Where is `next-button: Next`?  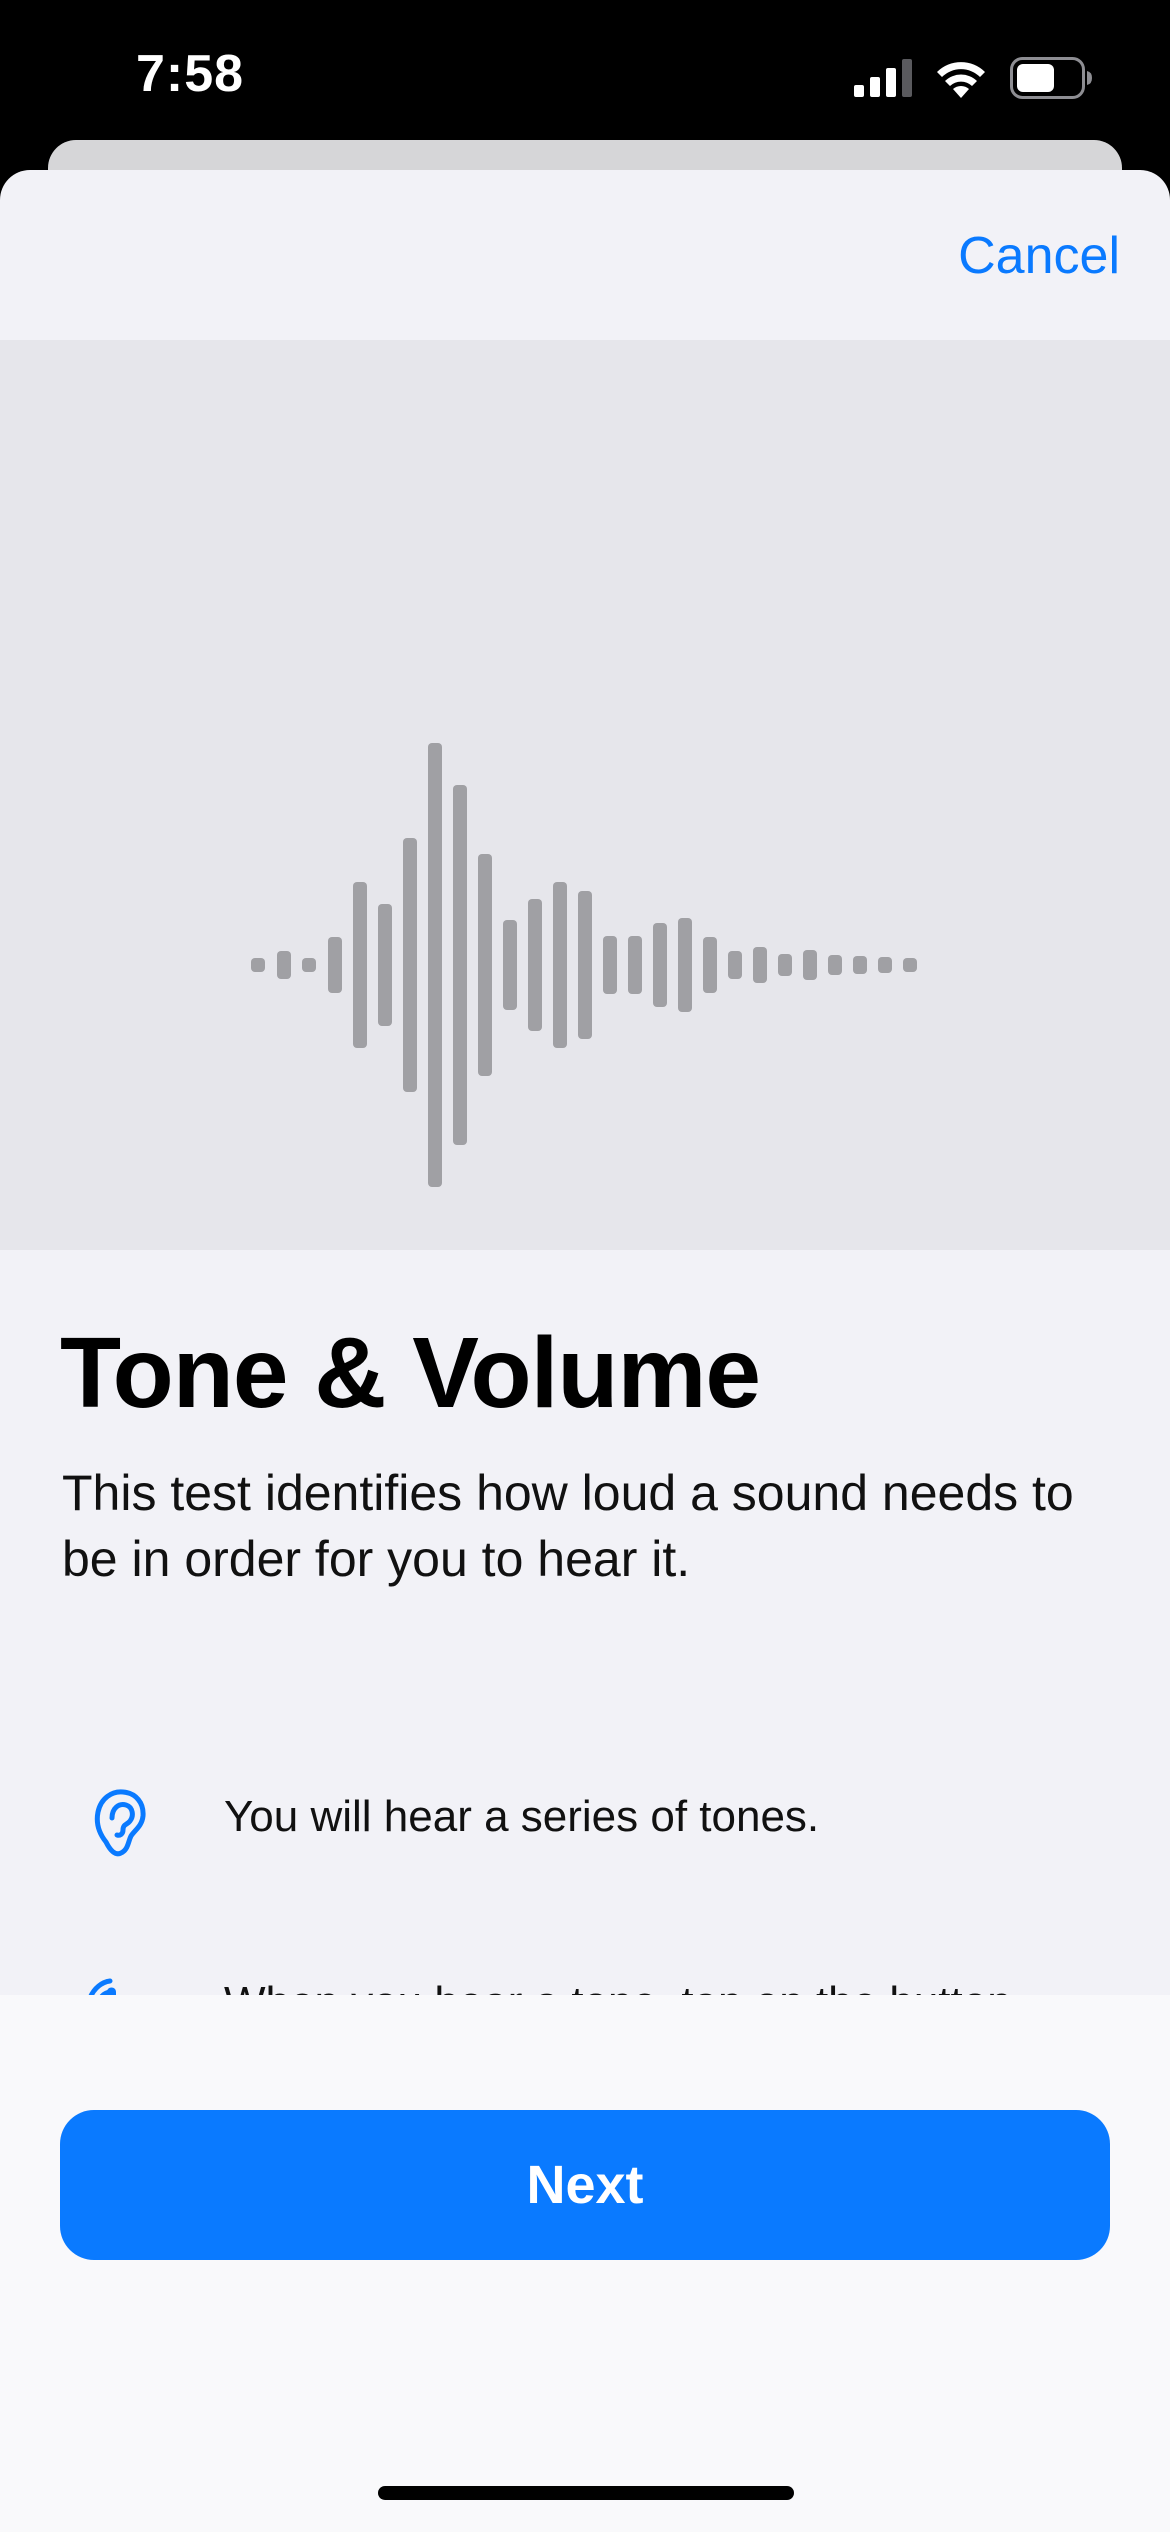
next-button: Next is located at coordinates (585, 2185).